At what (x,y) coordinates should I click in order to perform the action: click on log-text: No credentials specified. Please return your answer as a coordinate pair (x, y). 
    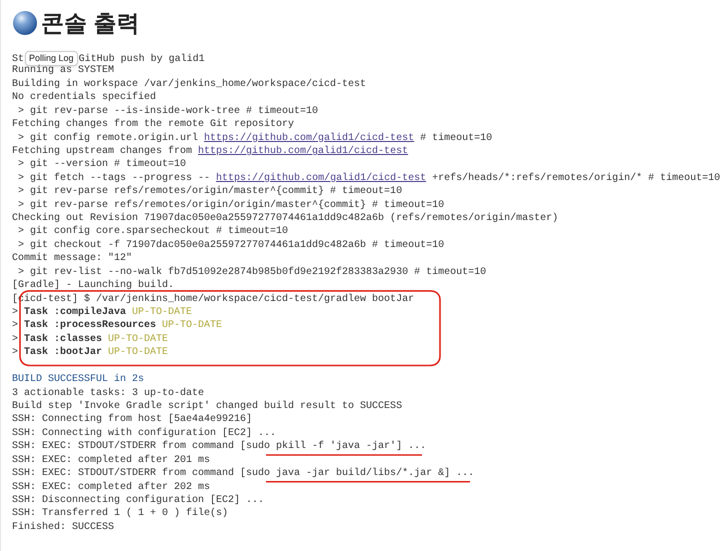
    Looking at the image, I should click on (84, 98).